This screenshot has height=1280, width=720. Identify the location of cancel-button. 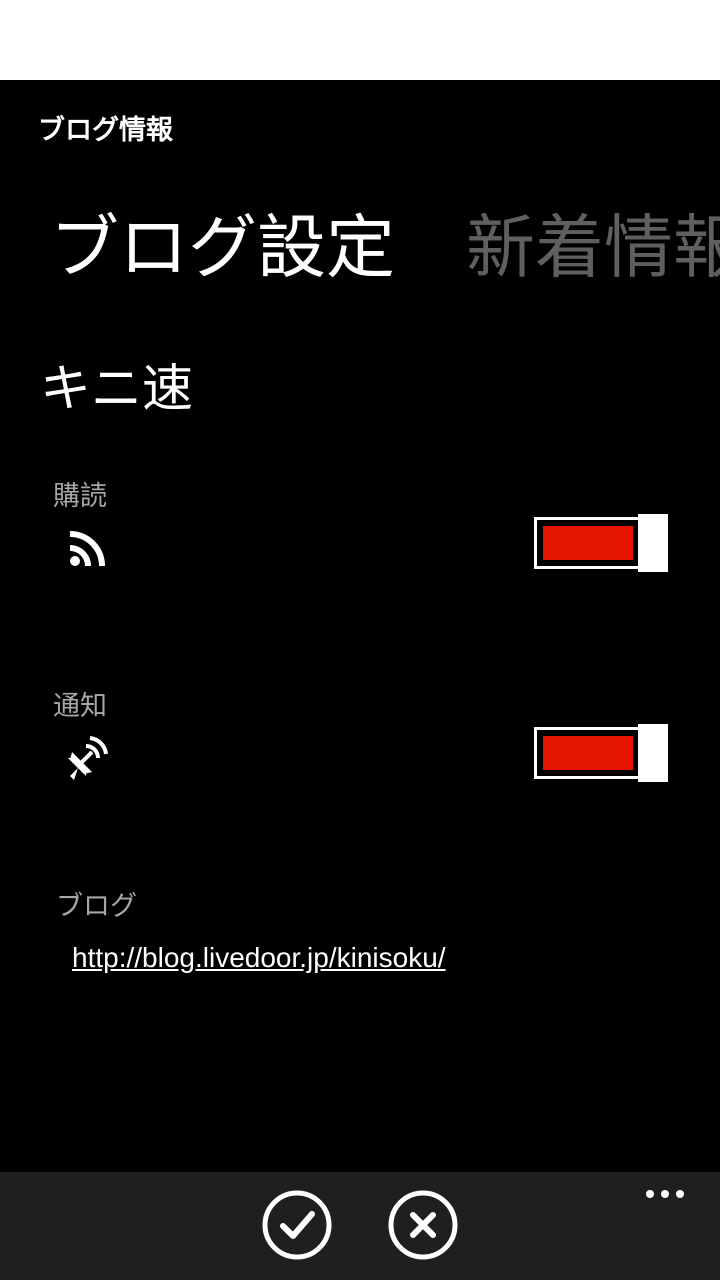
(423, 1225).